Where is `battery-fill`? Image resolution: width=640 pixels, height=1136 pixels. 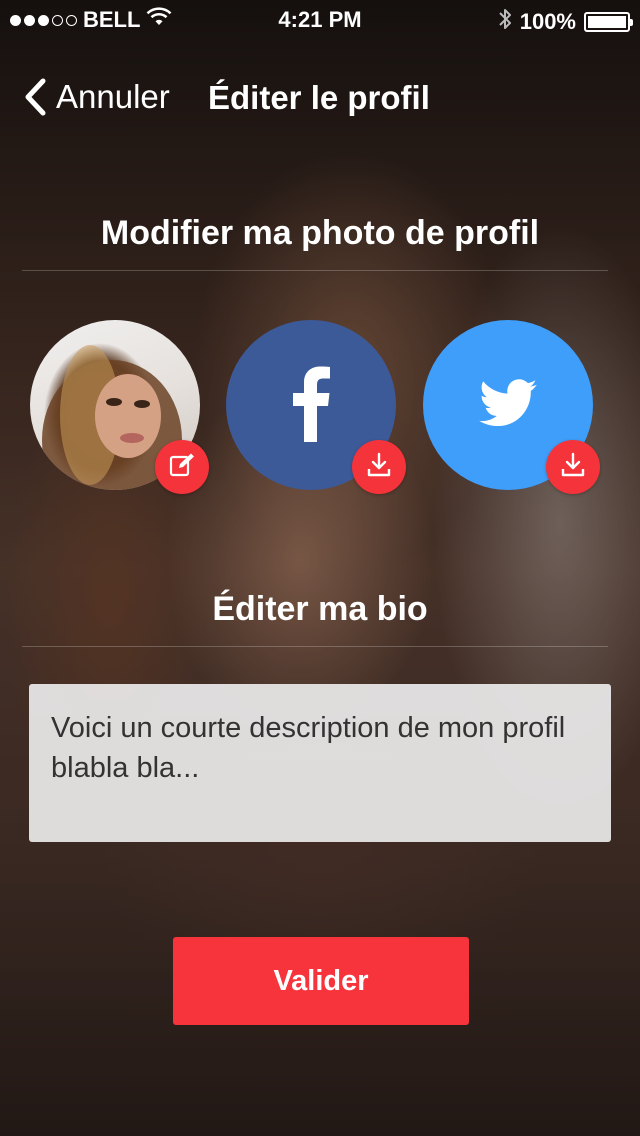 battery-fill is located at coordinates (607, 22).